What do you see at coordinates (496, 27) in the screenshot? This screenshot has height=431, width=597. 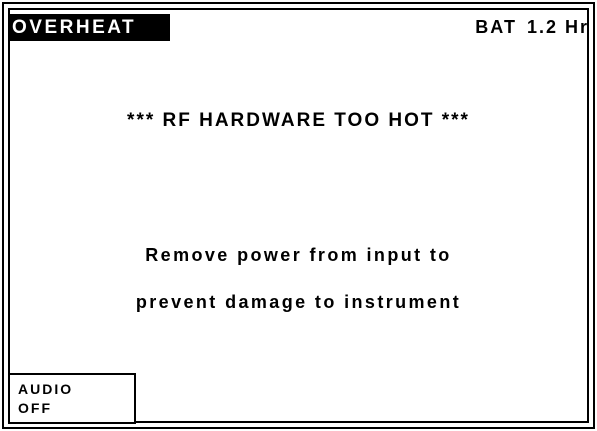 I see `battery-label: BAT` at bounding box center [496, 27].